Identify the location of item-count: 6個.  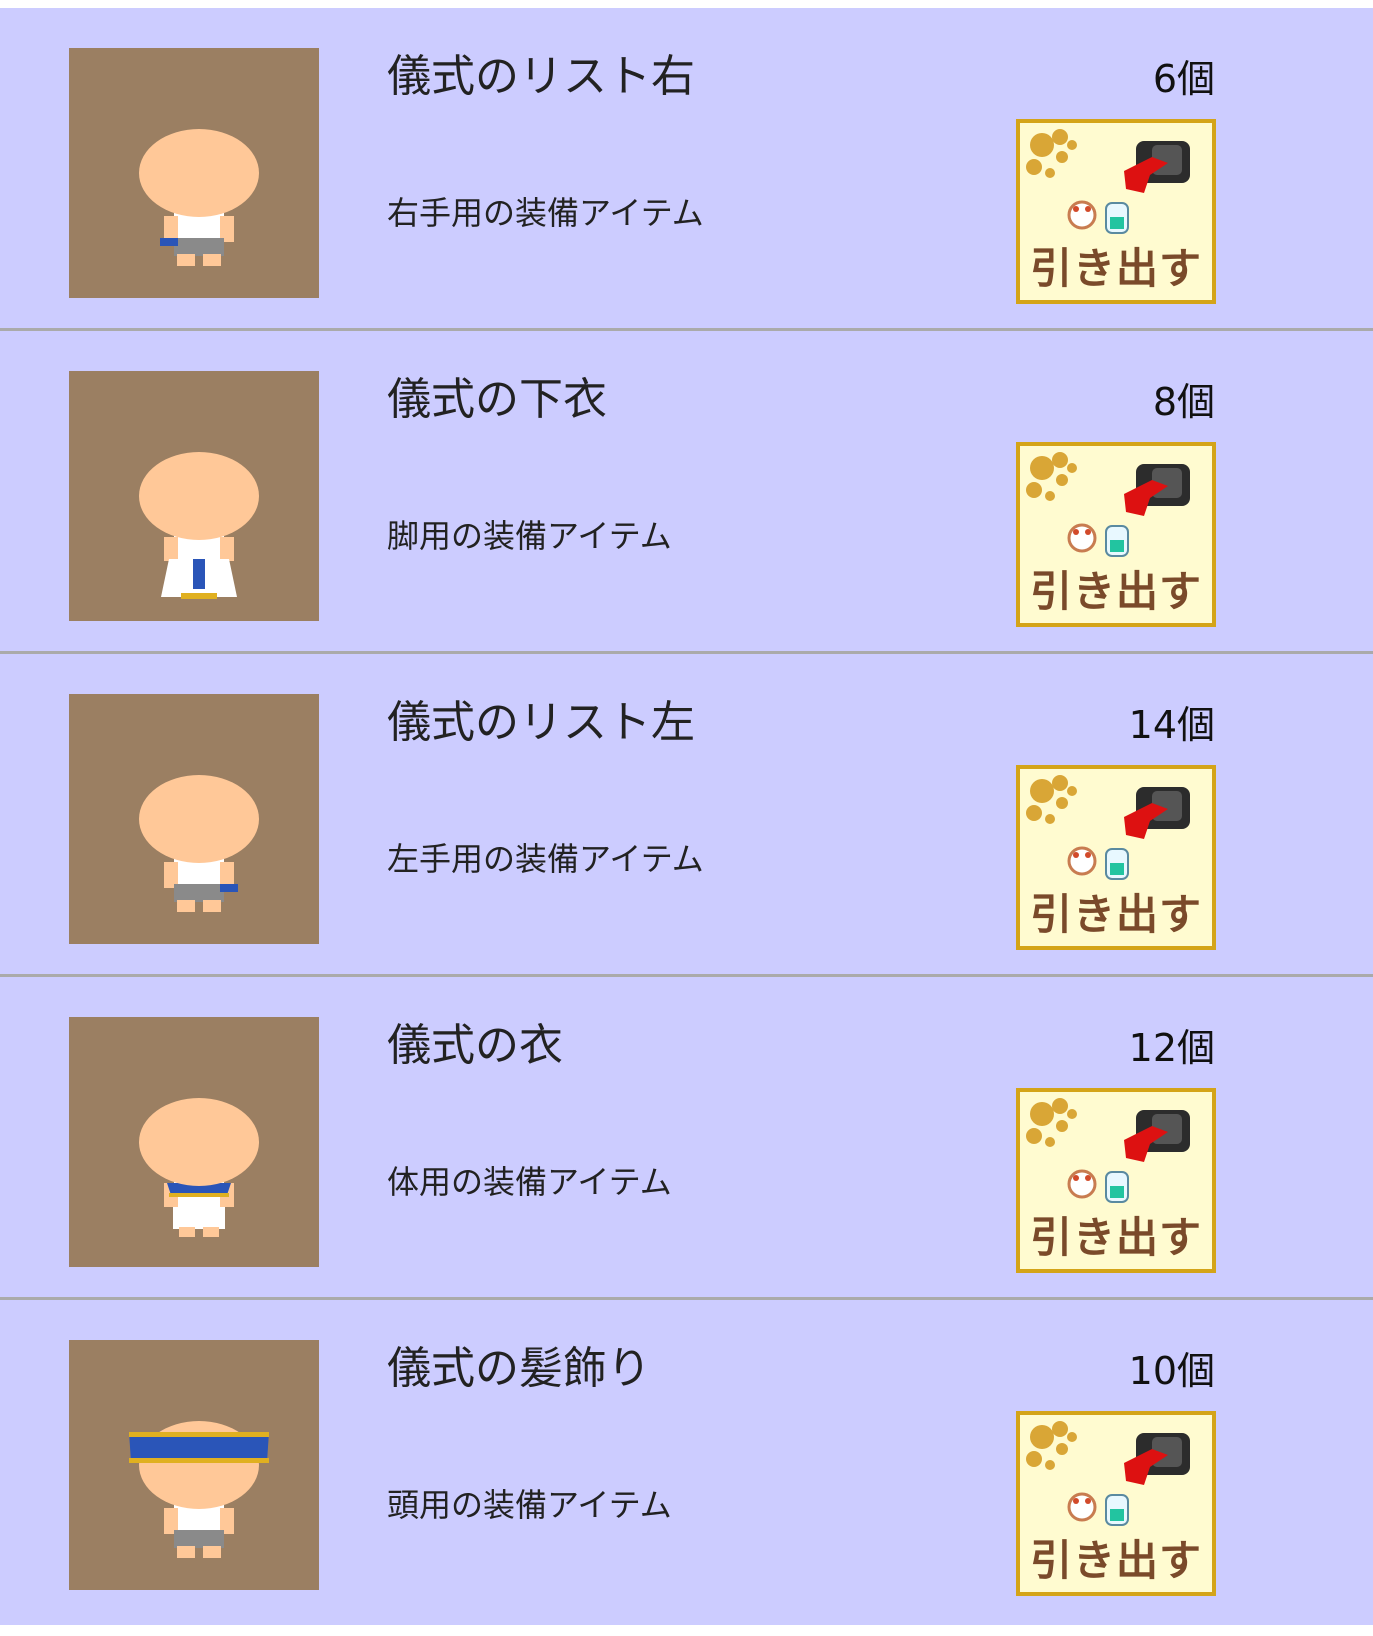
(1183, 79).